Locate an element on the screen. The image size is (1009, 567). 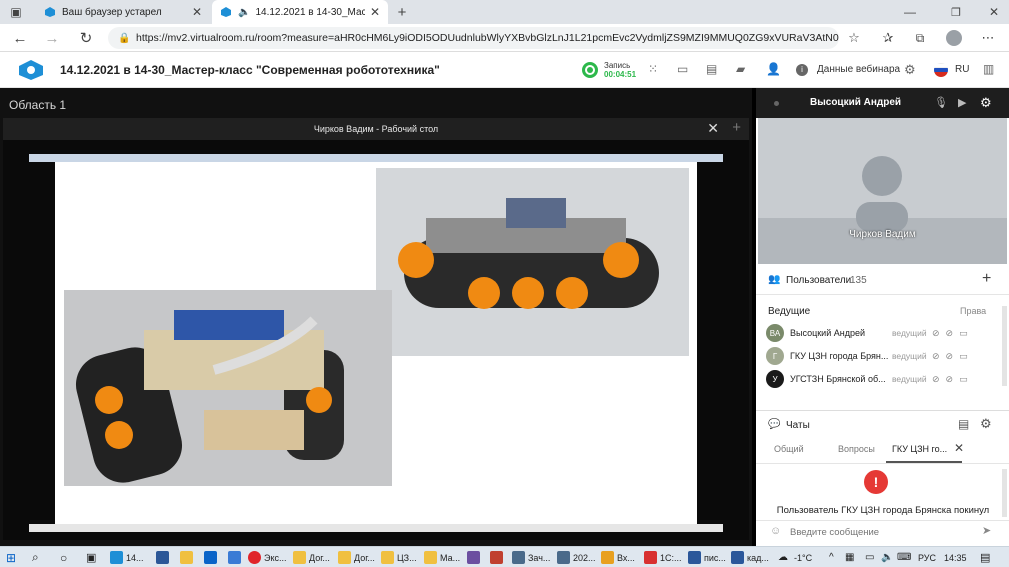
share-close-button: ✕ is located at coordinates (713, 128).